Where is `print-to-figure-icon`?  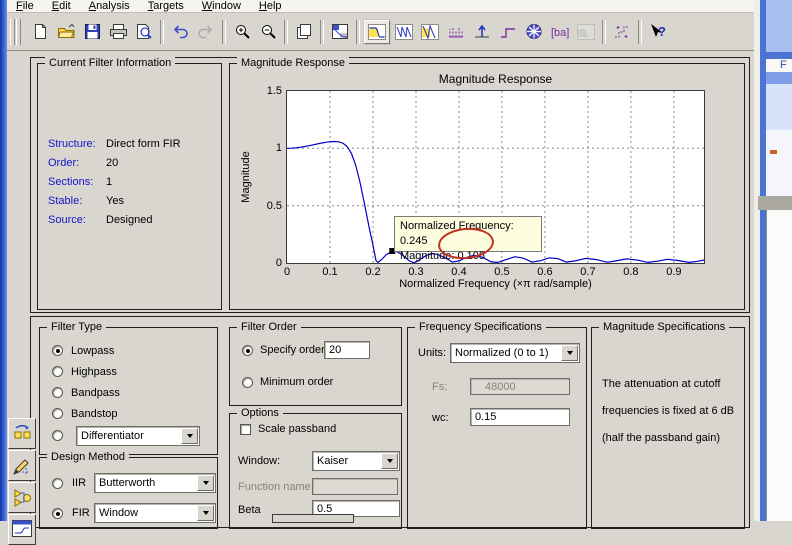
print-to-figure-icon is located at coordinates (304, 32).